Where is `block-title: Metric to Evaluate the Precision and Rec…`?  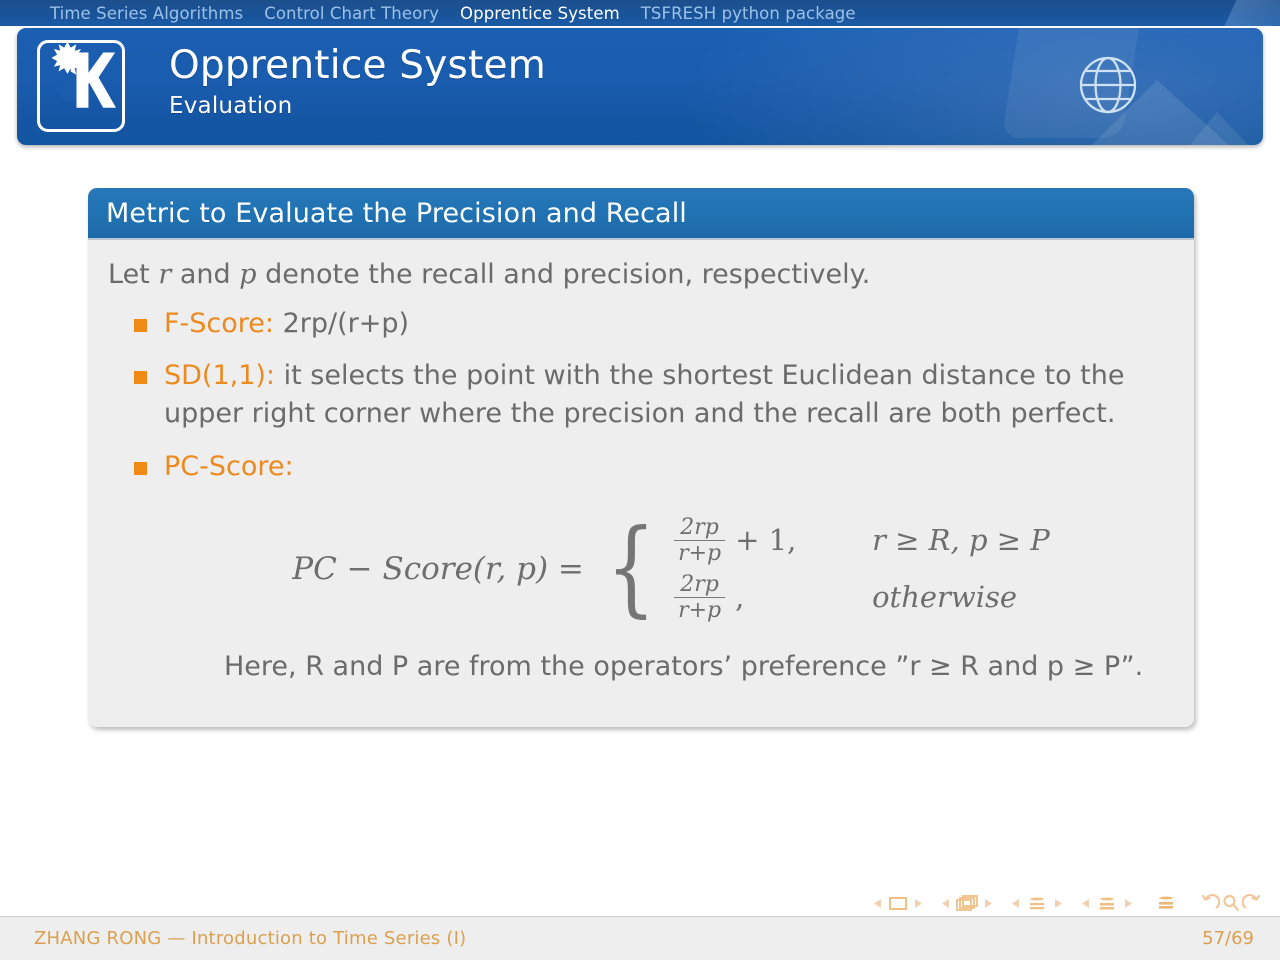
block-title: Metric to Evaluate the Precision and Rec… is located at coordinates (641, 214).